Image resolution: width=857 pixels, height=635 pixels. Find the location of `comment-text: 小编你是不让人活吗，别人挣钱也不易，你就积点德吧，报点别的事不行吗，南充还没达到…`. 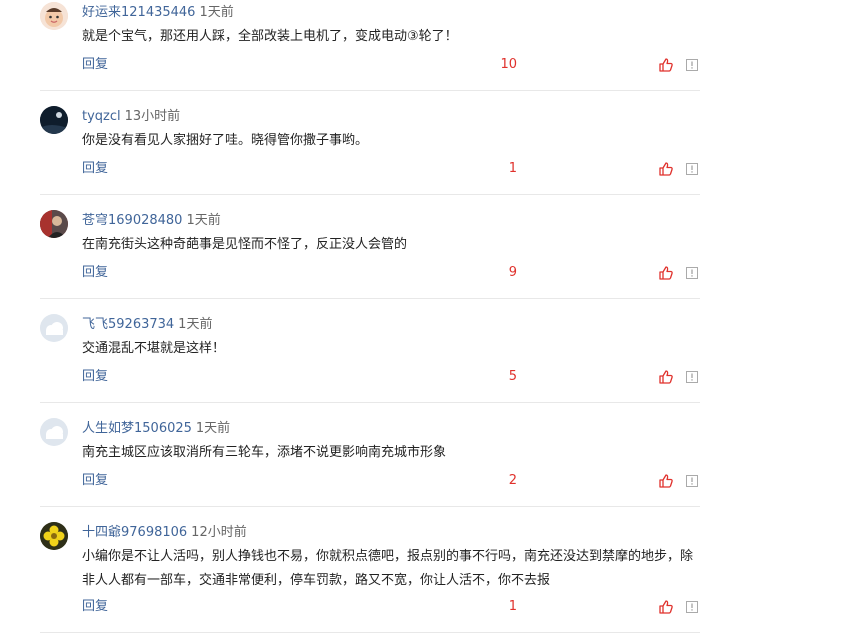

comment-text: 小编你是不让人活吗，别人挣钱也不易，你就积点德吧，报点别的事不行吗，南充还没达到… is located at coordinates (388, 568).